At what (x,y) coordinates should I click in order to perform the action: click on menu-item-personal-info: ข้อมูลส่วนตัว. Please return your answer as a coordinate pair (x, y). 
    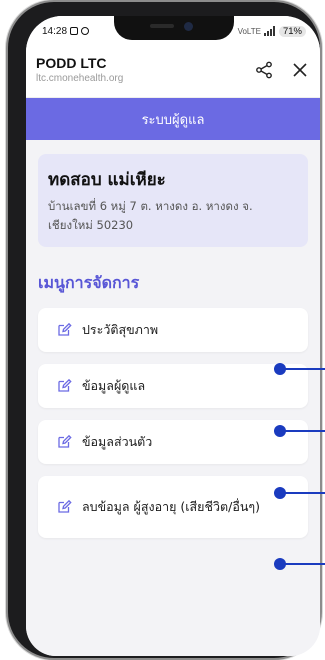
    Looking at the image, I should click on (173, 442).